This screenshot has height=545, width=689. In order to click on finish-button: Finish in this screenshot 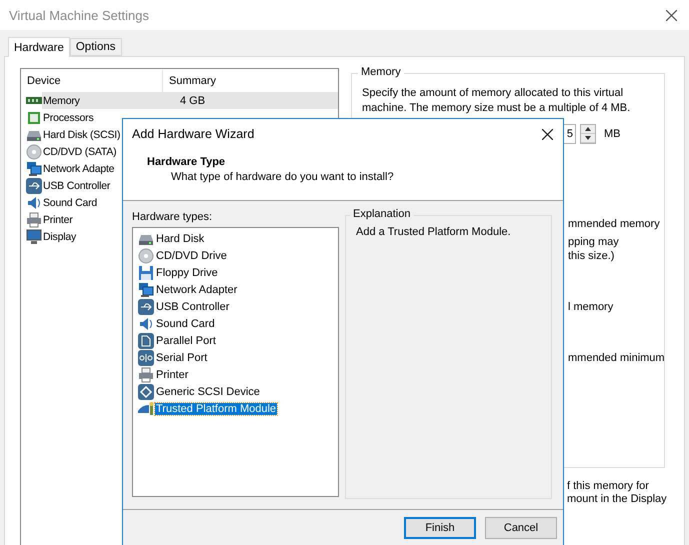, I will do `click(440, 528)`.